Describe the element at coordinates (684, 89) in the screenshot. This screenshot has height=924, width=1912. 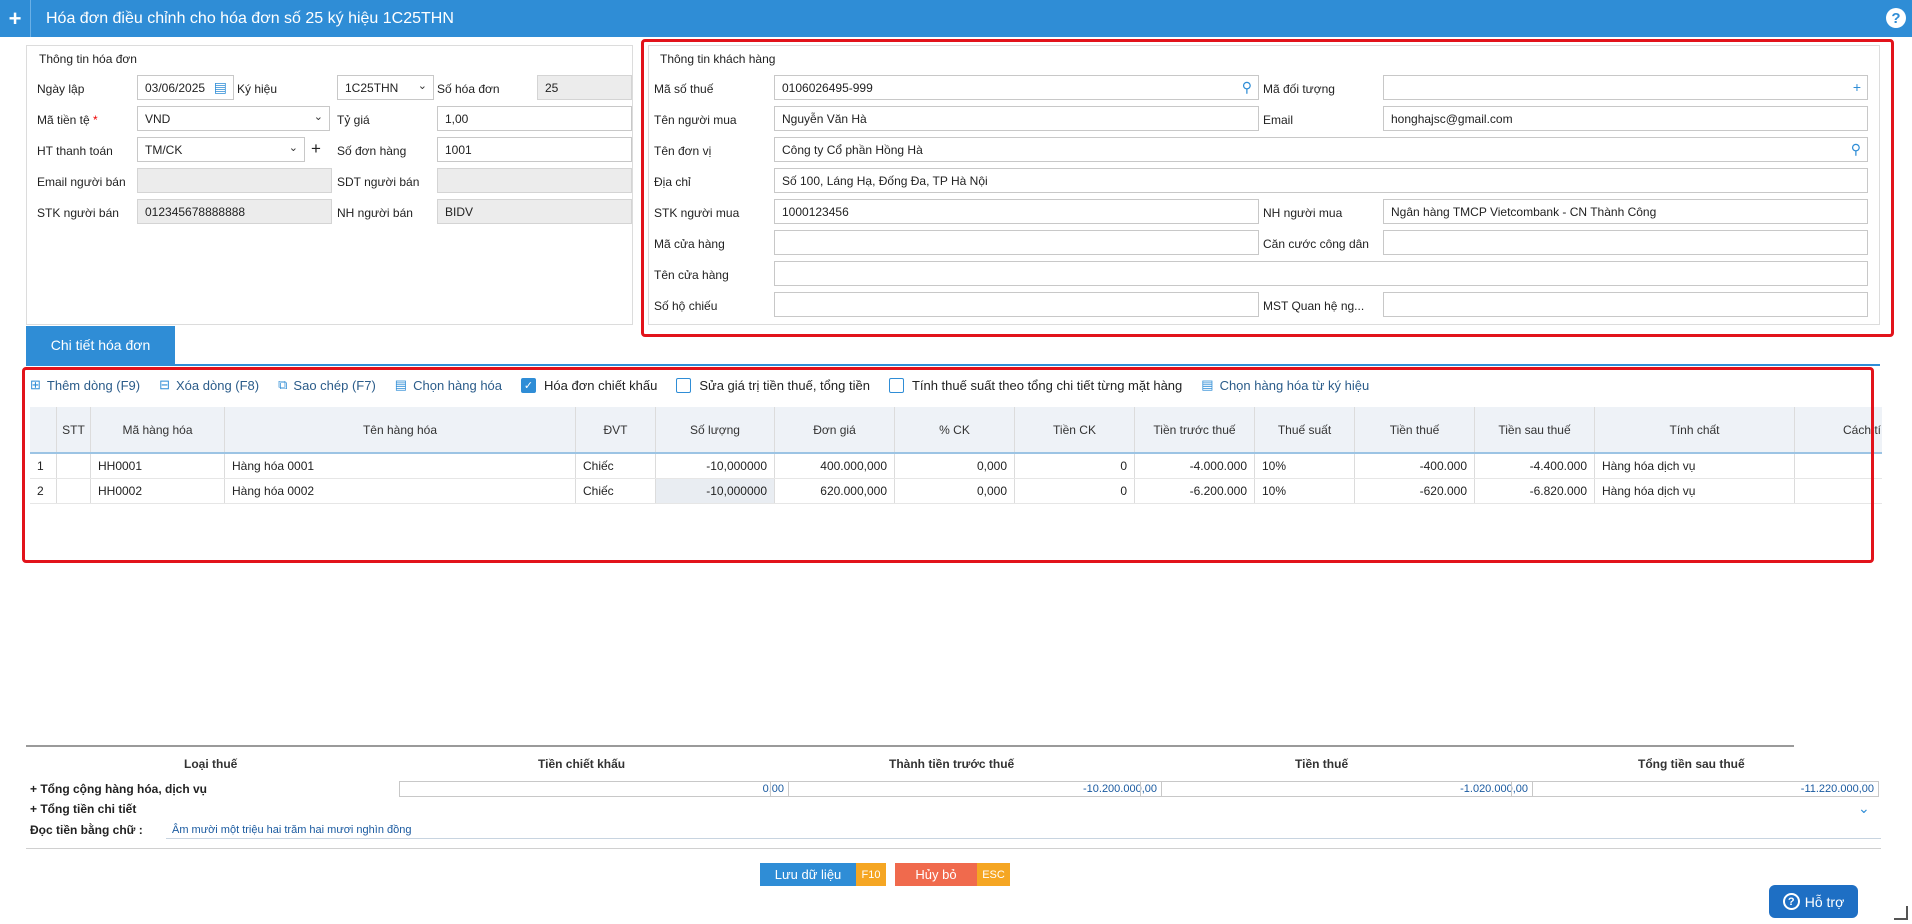
I see `tax-code-label: Mã số thuế` at that location.